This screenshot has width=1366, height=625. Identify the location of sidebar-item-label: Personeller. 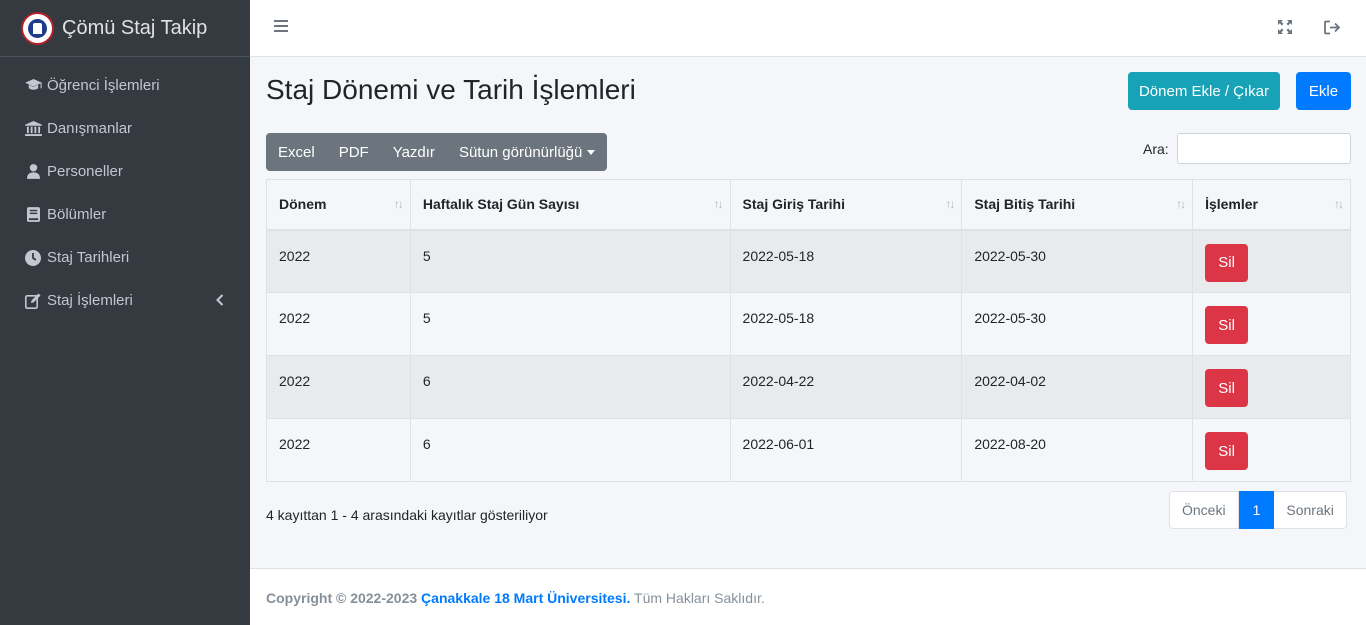
(85, 171).